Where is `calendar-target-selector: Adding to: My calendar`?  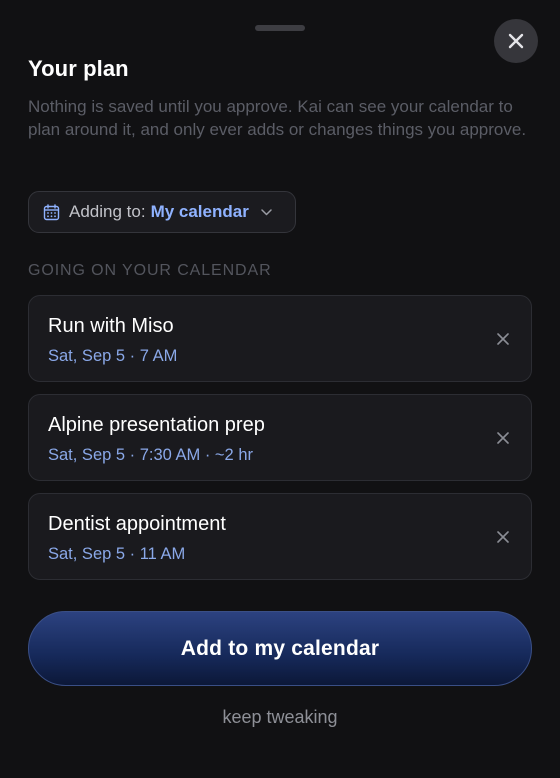 calendar-target-selector: Adding to: My calendar is located at coordinates (162, 212).